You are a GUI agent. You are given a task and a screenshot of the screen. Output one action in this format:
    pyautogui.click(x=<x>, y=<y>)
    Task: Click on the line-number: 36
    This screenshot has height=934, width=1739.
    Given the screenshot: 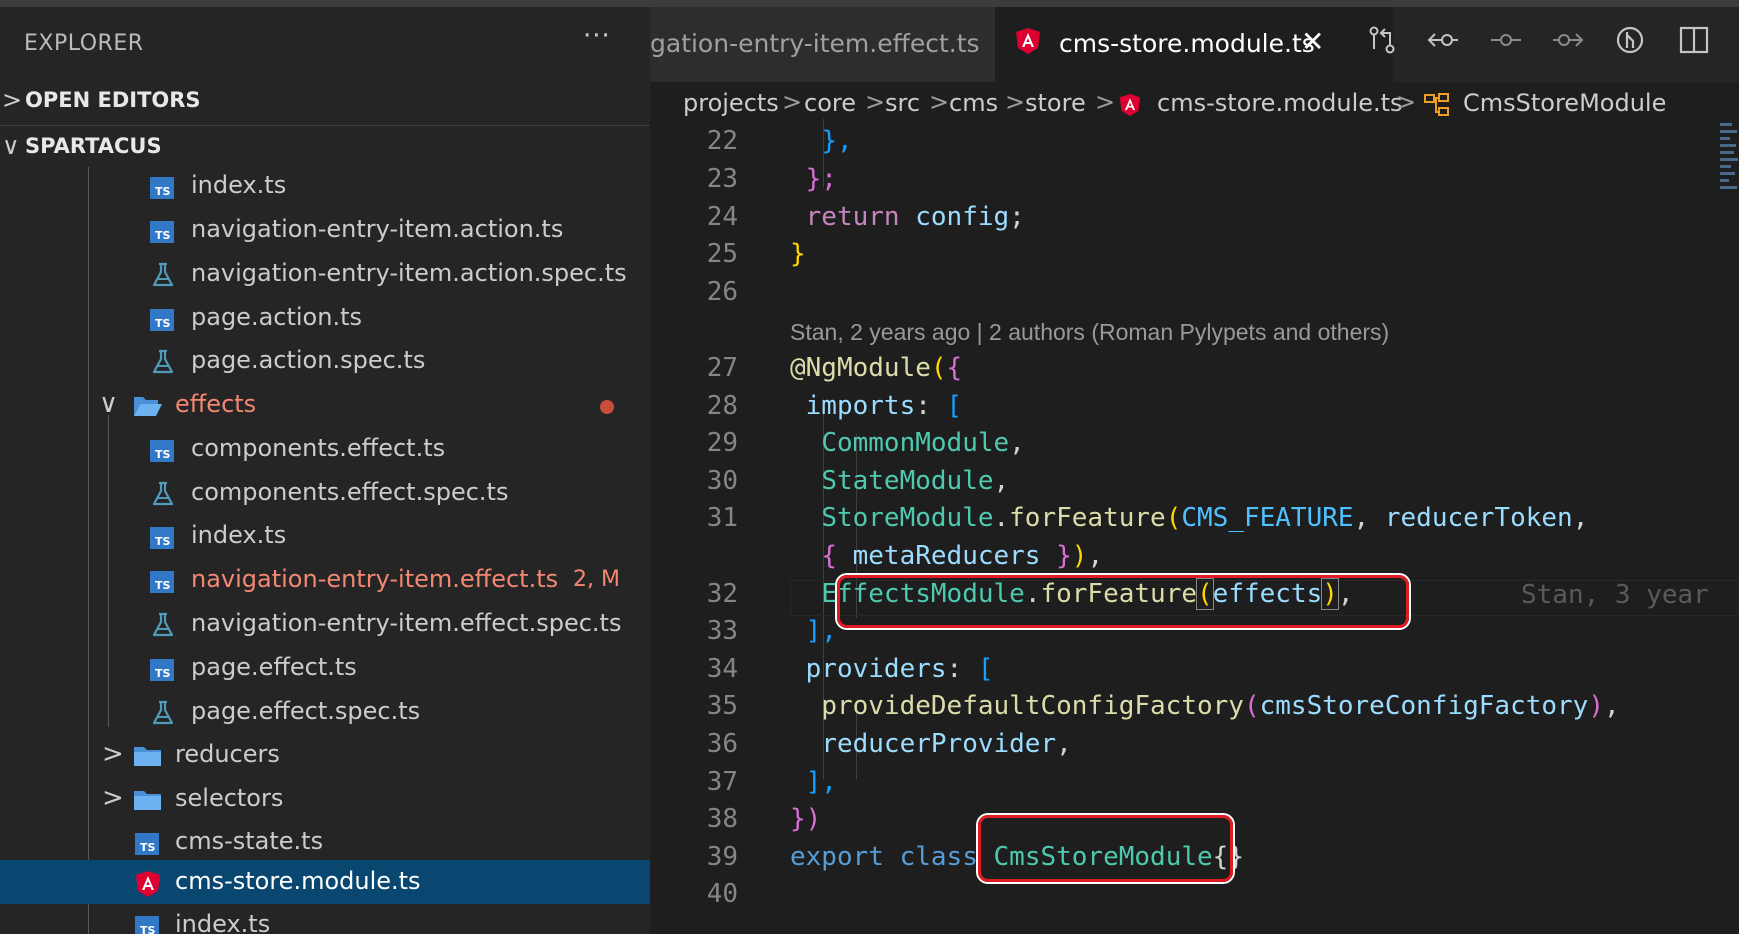 What is the action you would take?
    pyautogui.click(x=722, y=744)
    